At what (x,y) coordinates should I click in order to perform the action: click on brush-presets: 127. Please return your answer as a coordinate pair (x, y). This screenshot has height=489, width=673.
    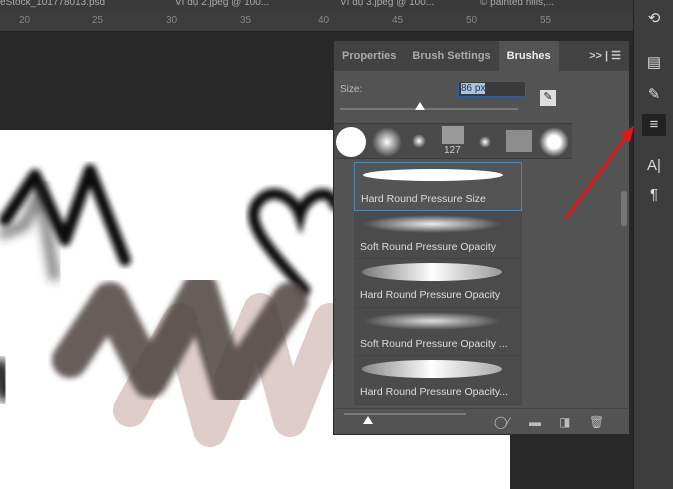
    Looking at the image, I should click on (453, 141).